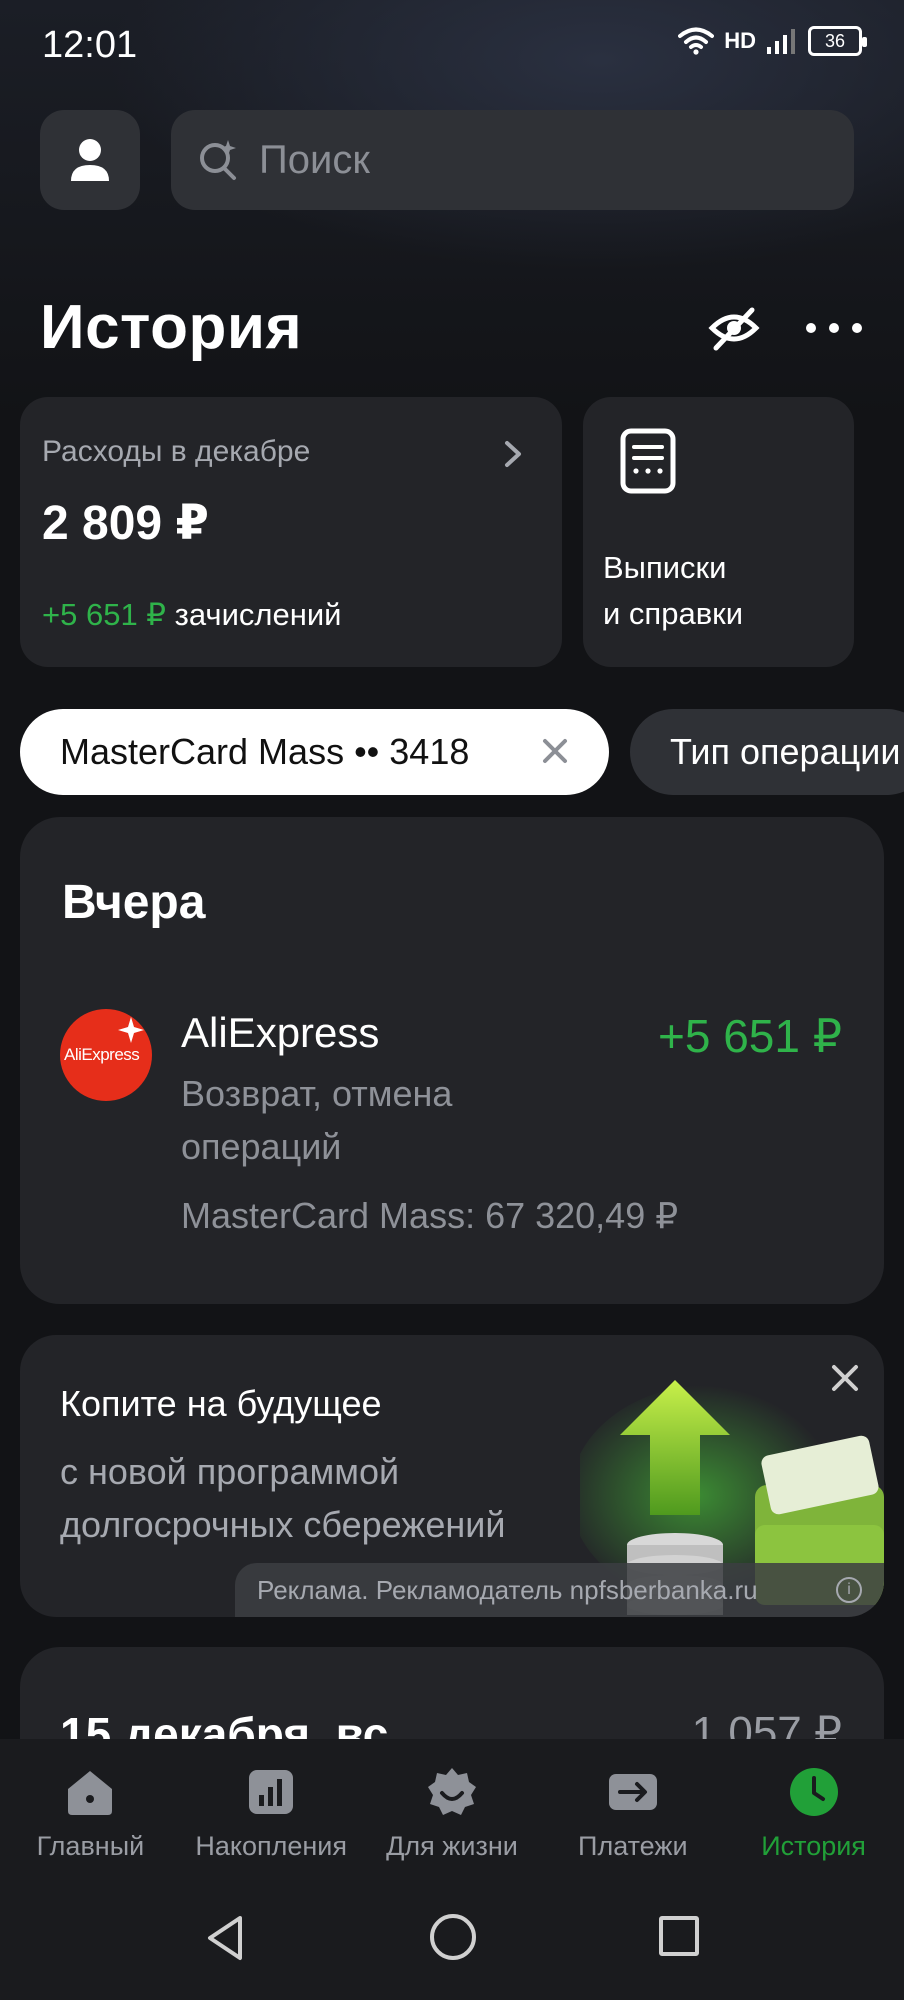 This screenshot has width=904, height=2000. I want to click on merchant-logo: AliExpress, so click(106, 1055).